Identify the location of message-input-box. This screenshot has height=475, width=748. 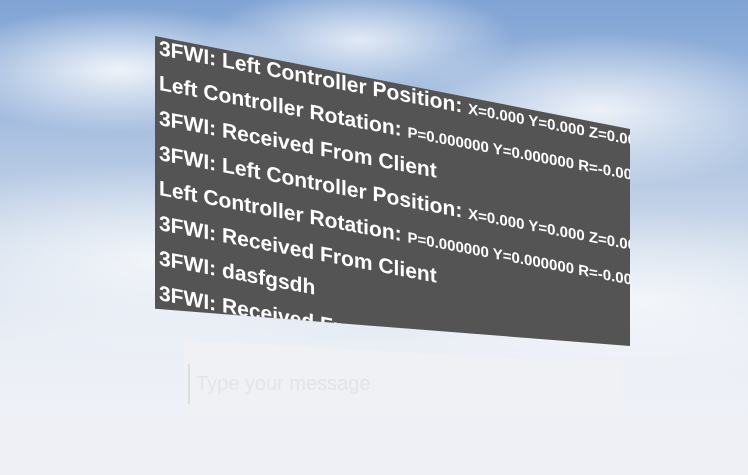
(403, 378).